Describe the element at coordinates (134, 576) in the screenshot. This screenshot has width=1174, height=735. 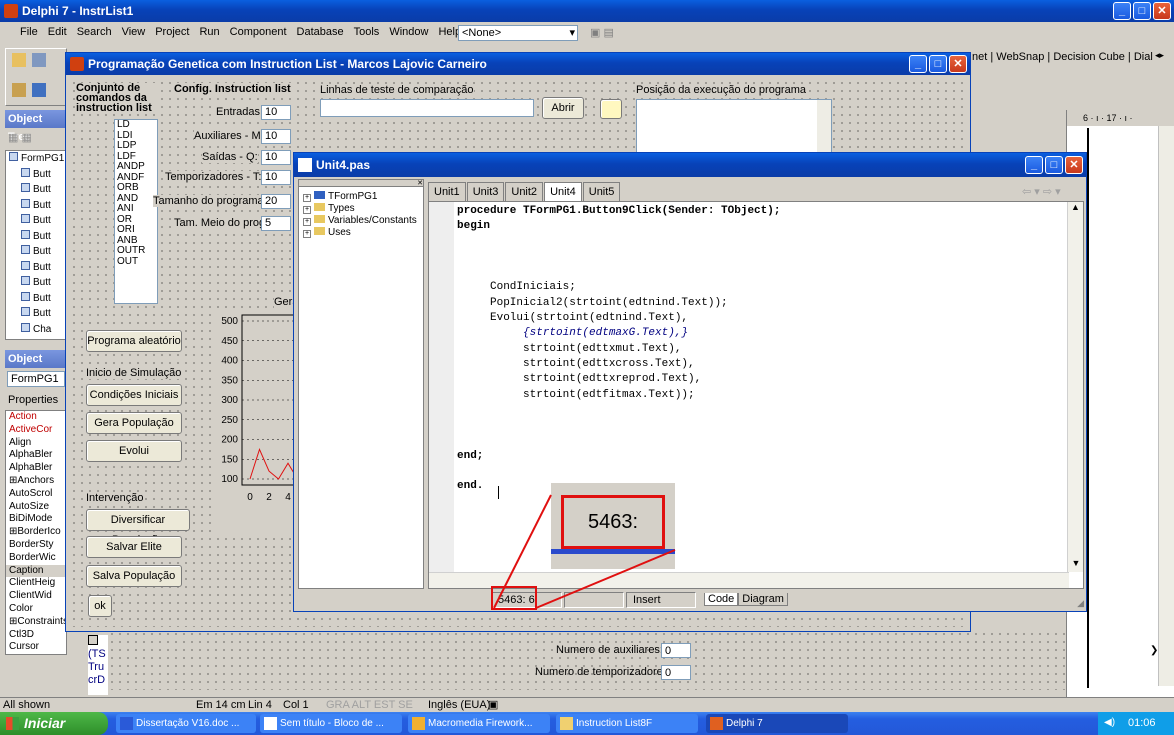
I see `salva-populacao-button: Salva População` at that location.